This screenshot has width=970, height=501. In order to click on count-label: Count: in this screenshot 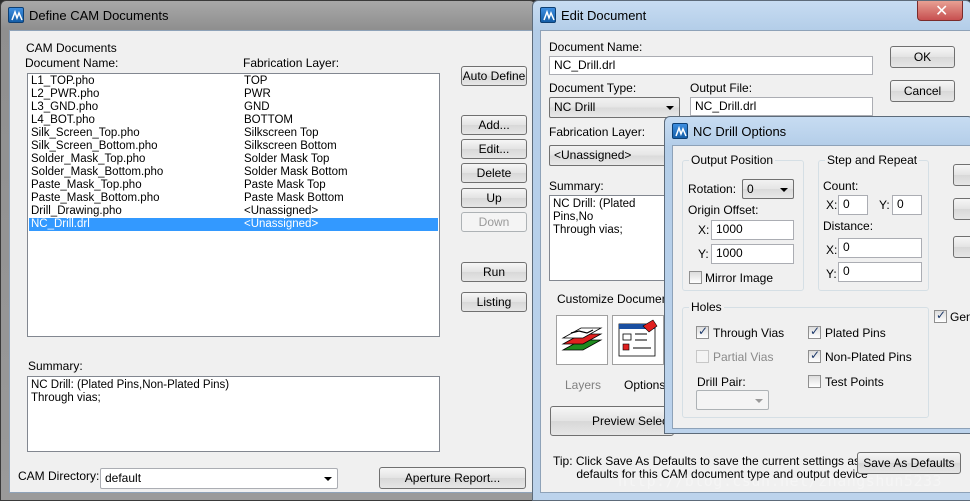, I will do `click(841, 186)`.